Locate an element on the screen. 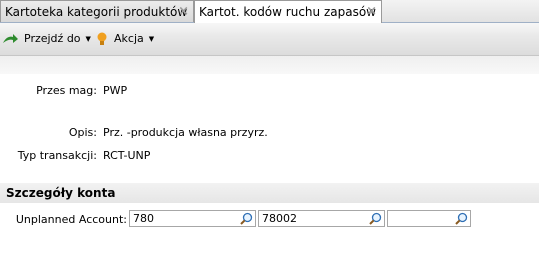  section-header: Szczegóły konta is located at coordinates (269, 193).